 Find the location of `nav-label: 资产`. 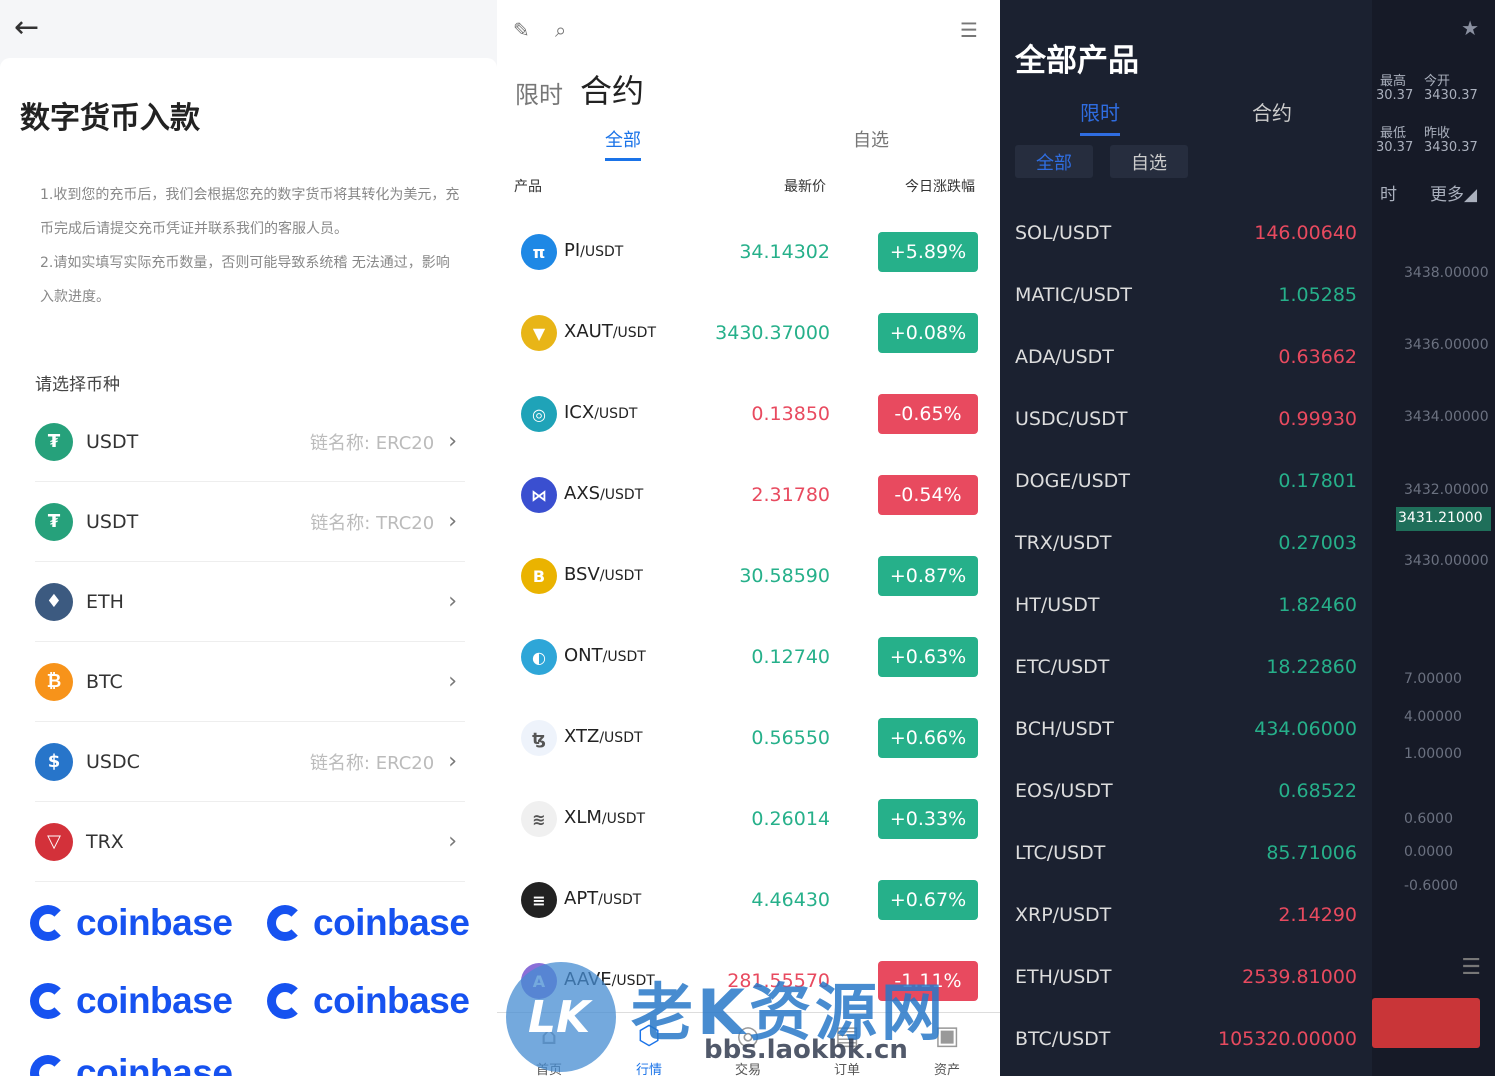

nav-label: 资产 is located at coordinates (946, 1069).